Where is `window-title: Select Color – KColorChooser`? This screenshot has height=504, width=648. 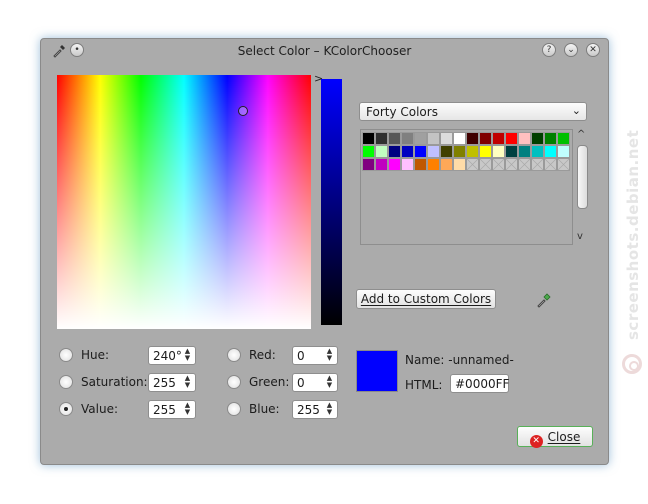
window-title: Select Color – KColorChooser is located at coordinates (324, 51).